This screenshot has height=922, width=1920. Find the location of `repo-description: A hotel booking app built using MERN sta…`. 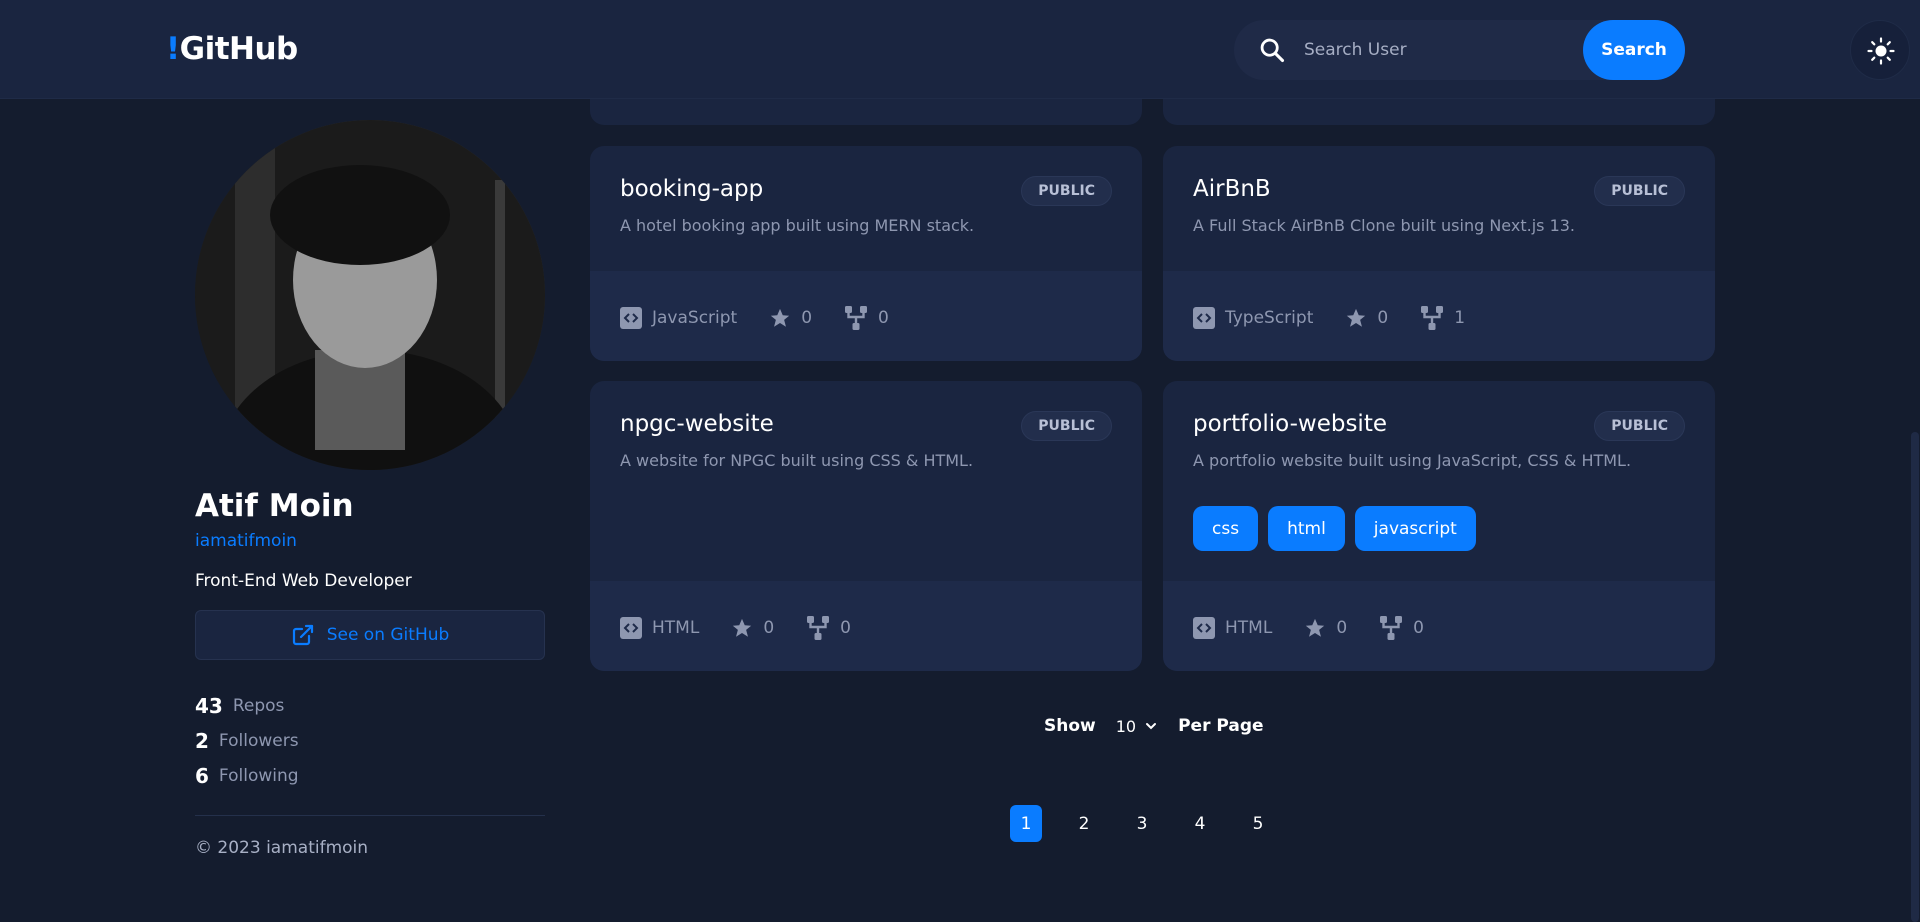

repo-description: A hotel booking app built using MERN sta… is located at coordinates (797, 225).